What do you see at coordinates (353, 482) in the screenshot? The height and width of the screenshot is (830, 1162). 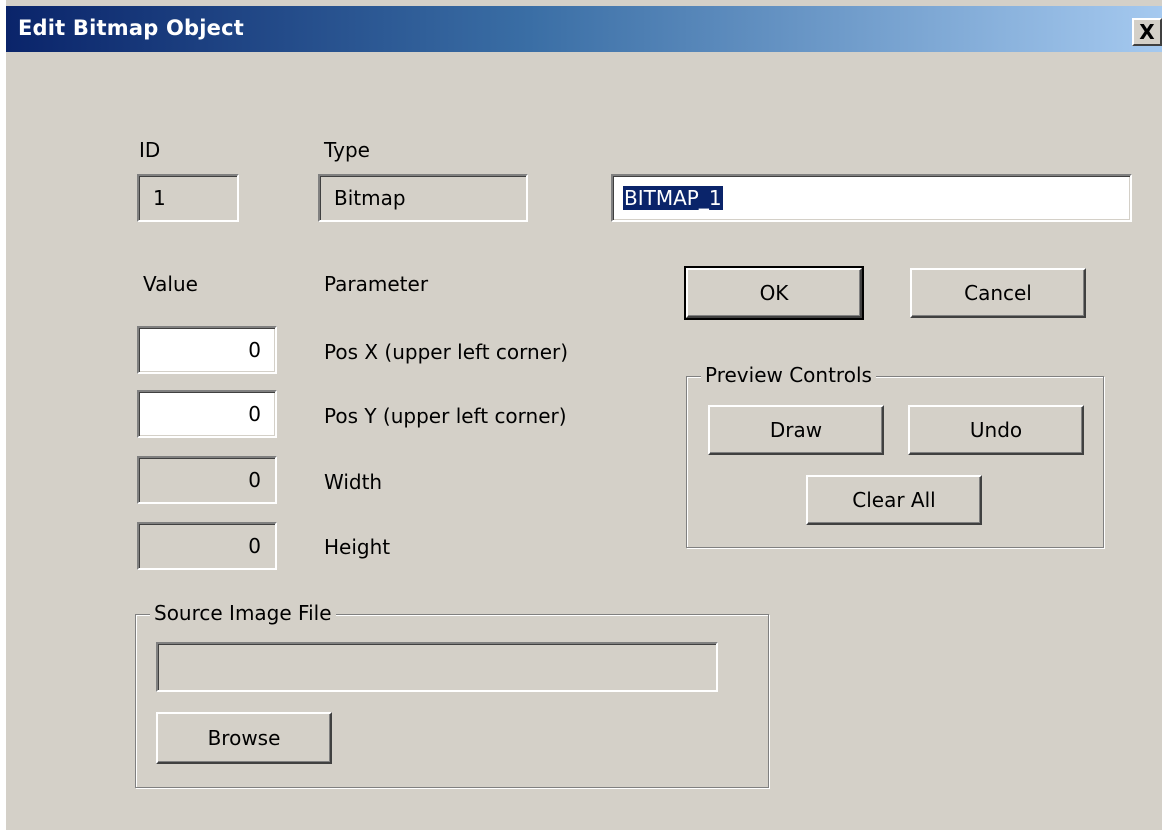 I see `width-label: Width` at bounding box center [353, 482].